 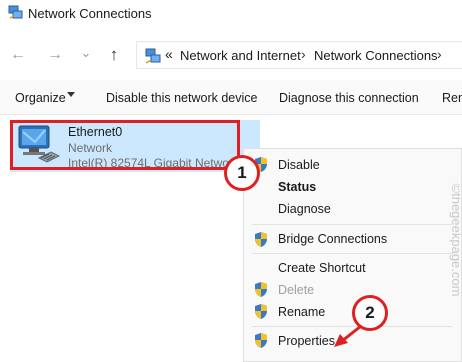 I want to click on menu-item-diagnose: Diagnose, so click(x=304, y=209).